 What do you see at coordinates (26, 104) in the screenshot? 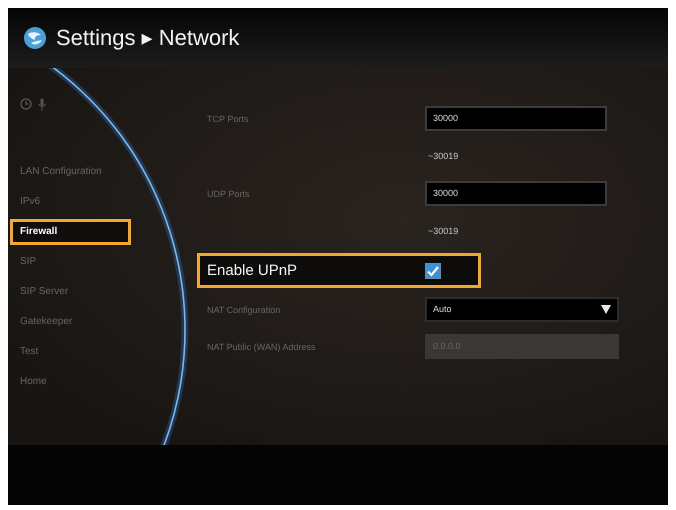
I see `clock-icon` at bounding box center [26, 104].